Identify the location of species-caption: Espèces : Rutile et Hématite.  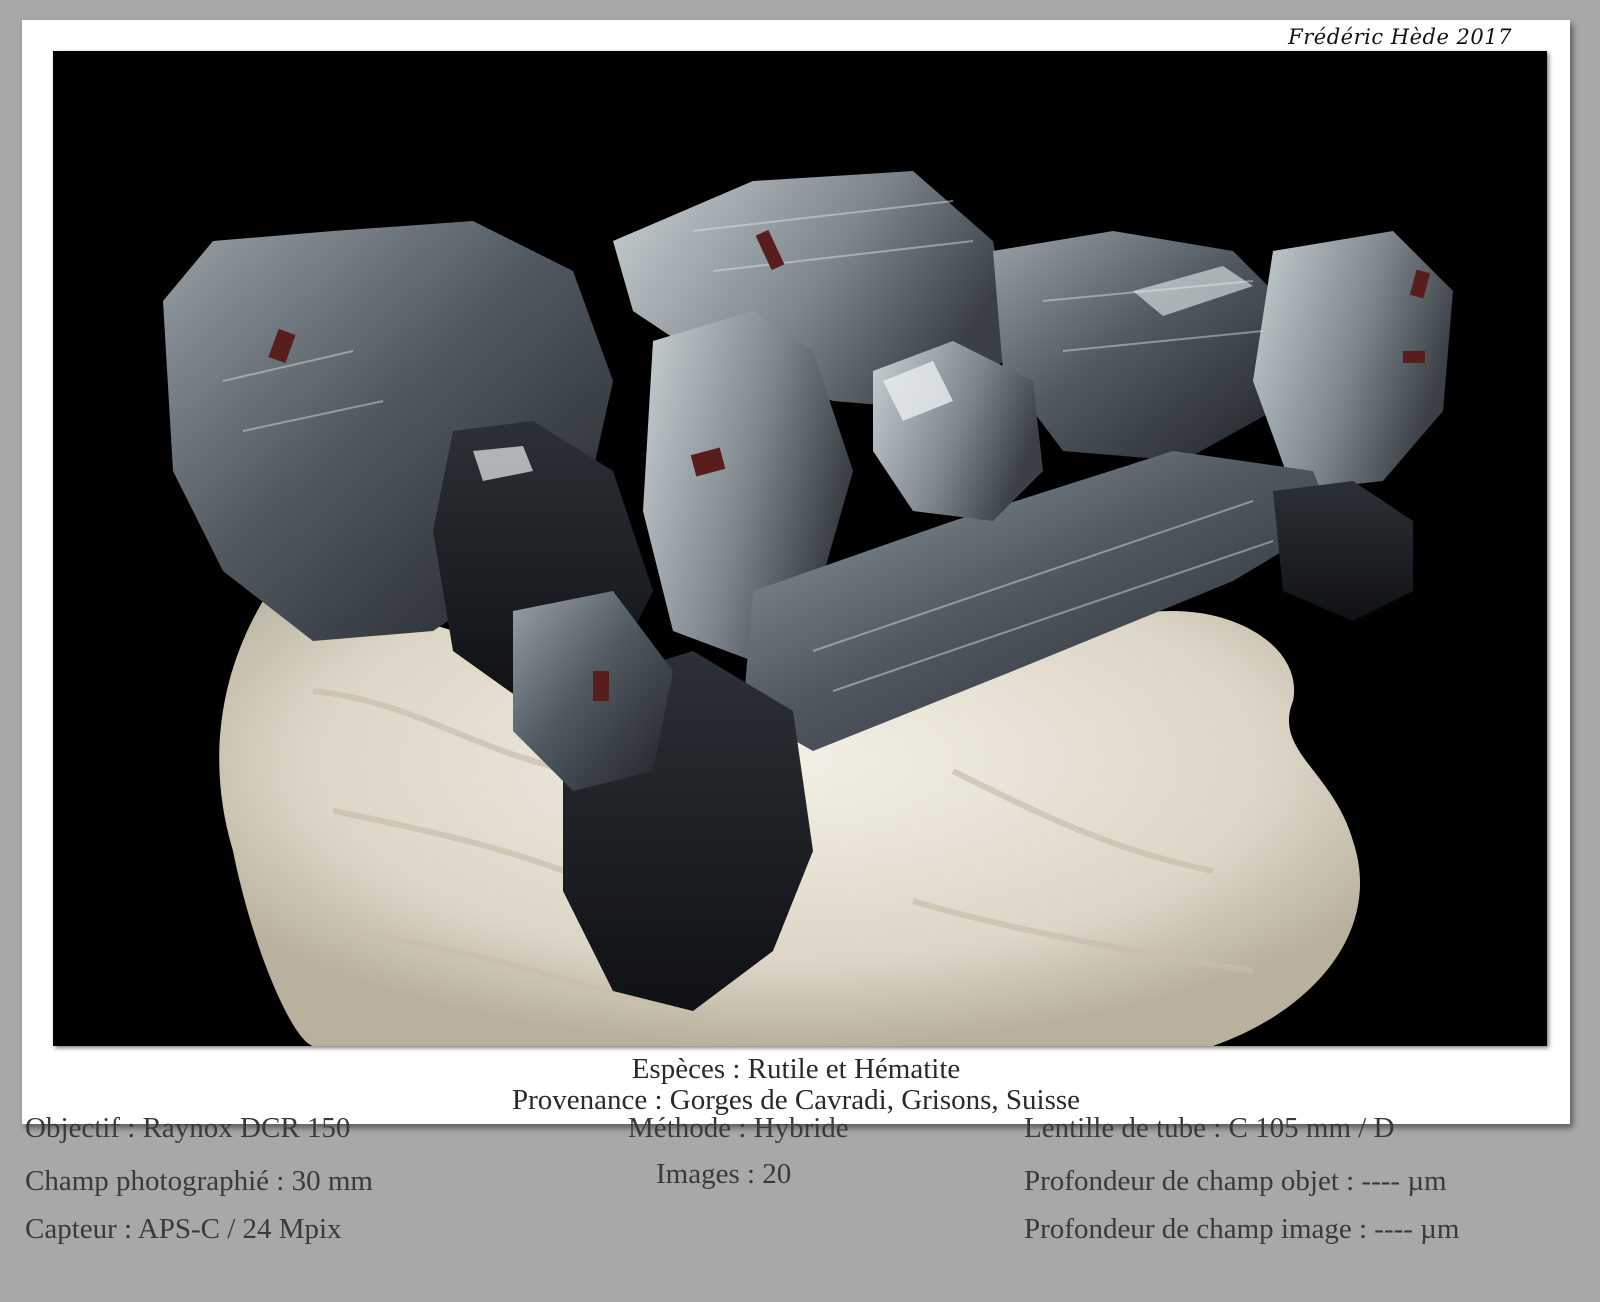
(796, 1069).